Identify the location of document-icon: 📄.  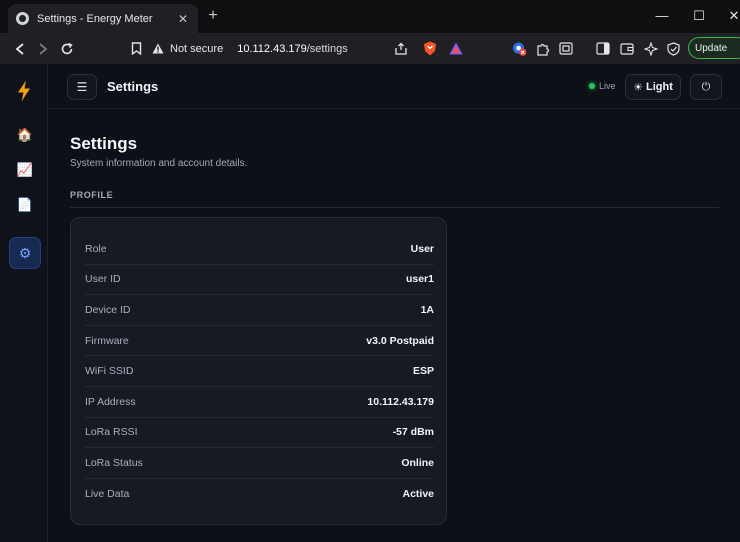
(25, 204).